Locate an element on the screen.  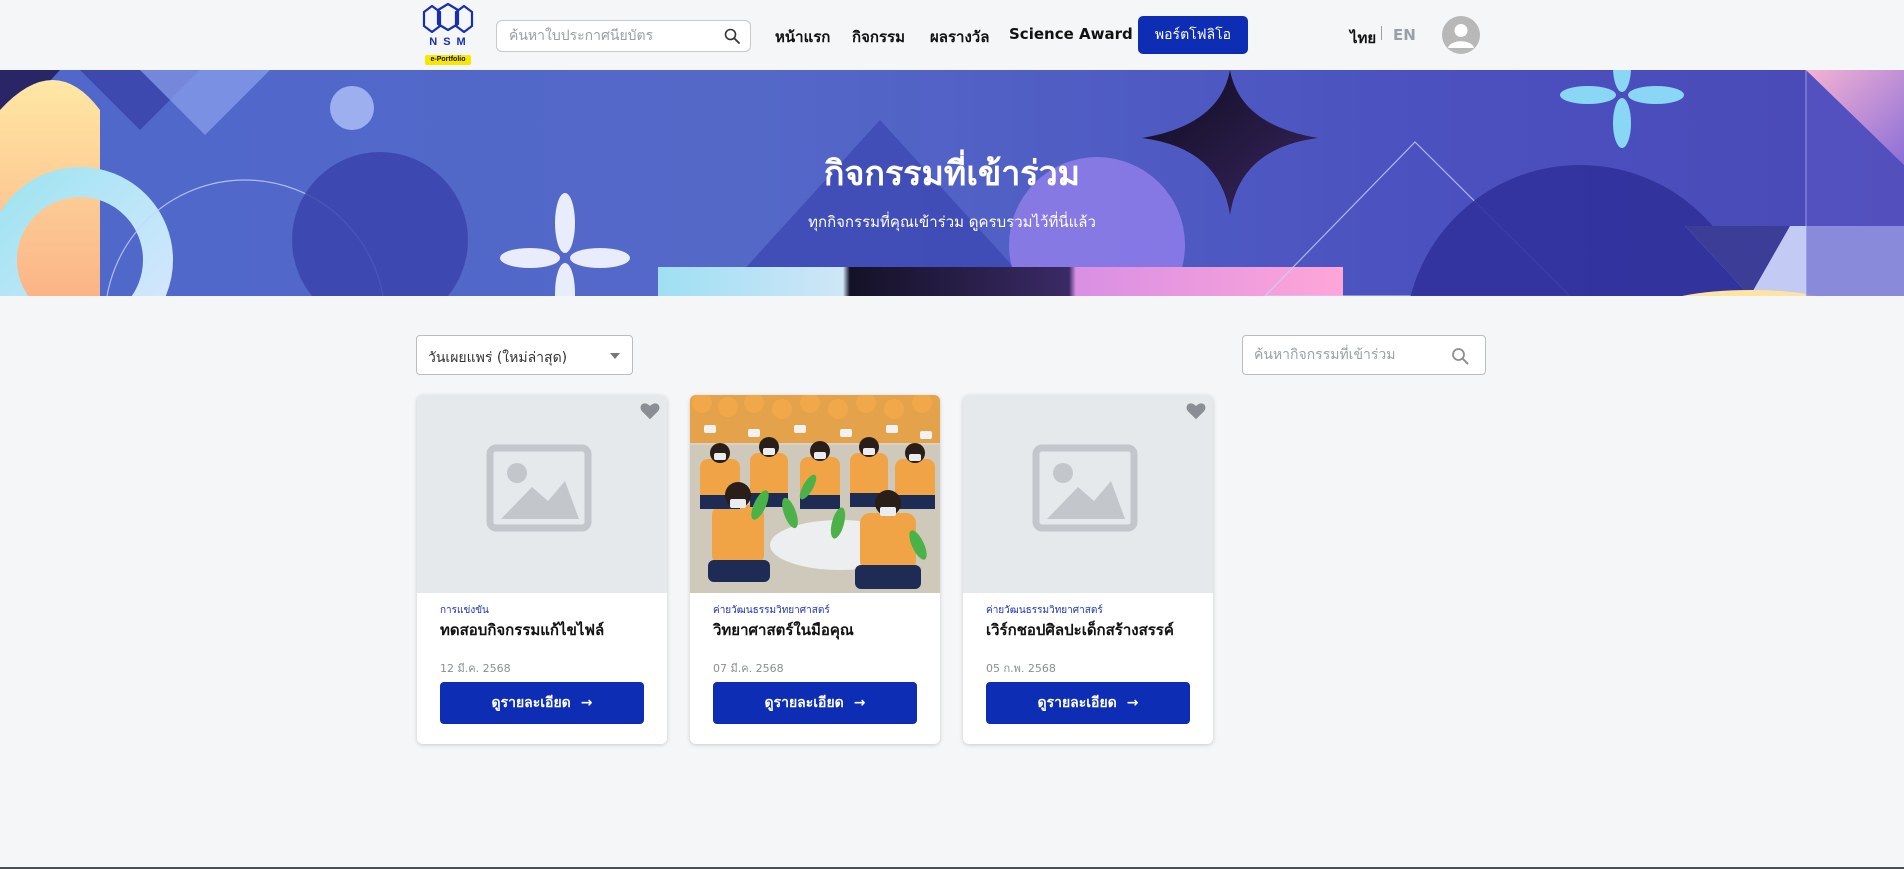
card-date: 12 มี.ค. 2568 is located at coordinates (475, 668).